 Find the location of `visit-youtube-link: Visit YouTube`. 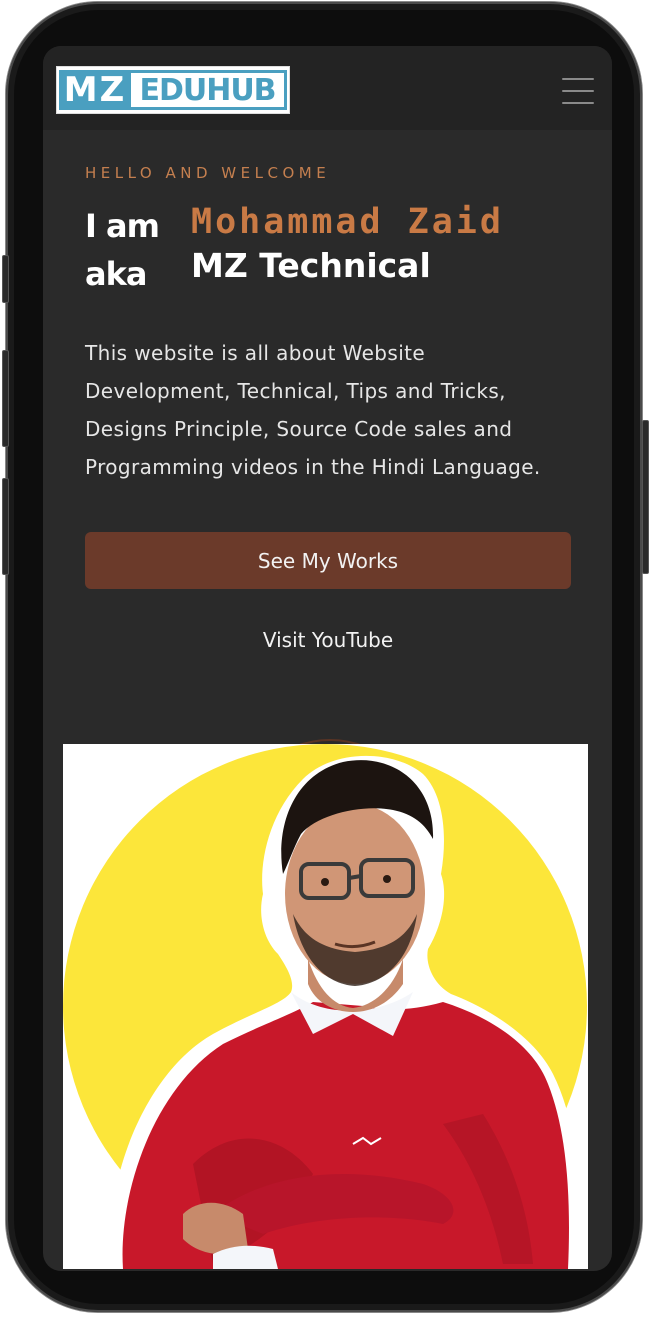

visit-youtube-link: Visit YouTube is located at coordinates (328, 640).